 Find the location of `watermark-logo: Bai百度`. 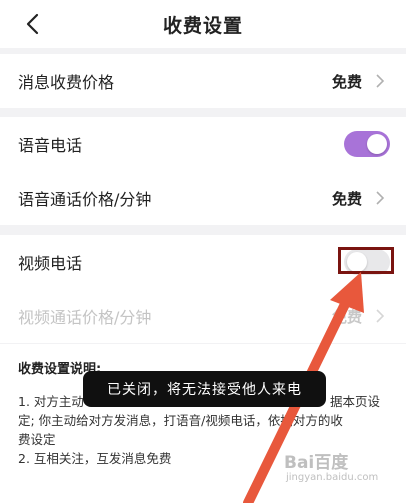

watermark-logo: Bai百度 is located at coordinates (316, 463).